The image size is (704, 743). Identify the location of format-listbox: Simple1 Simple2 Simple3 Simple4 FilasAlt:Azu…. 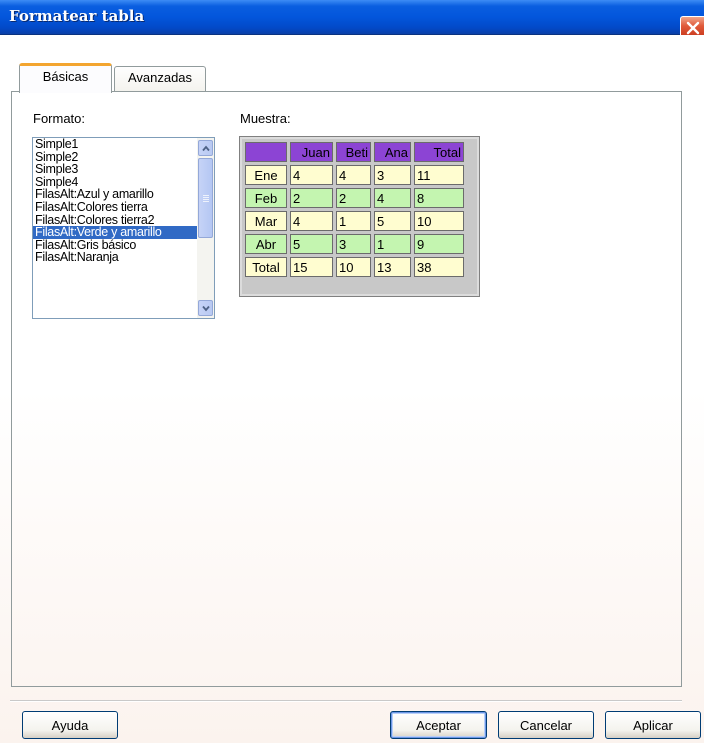
(123, 228).